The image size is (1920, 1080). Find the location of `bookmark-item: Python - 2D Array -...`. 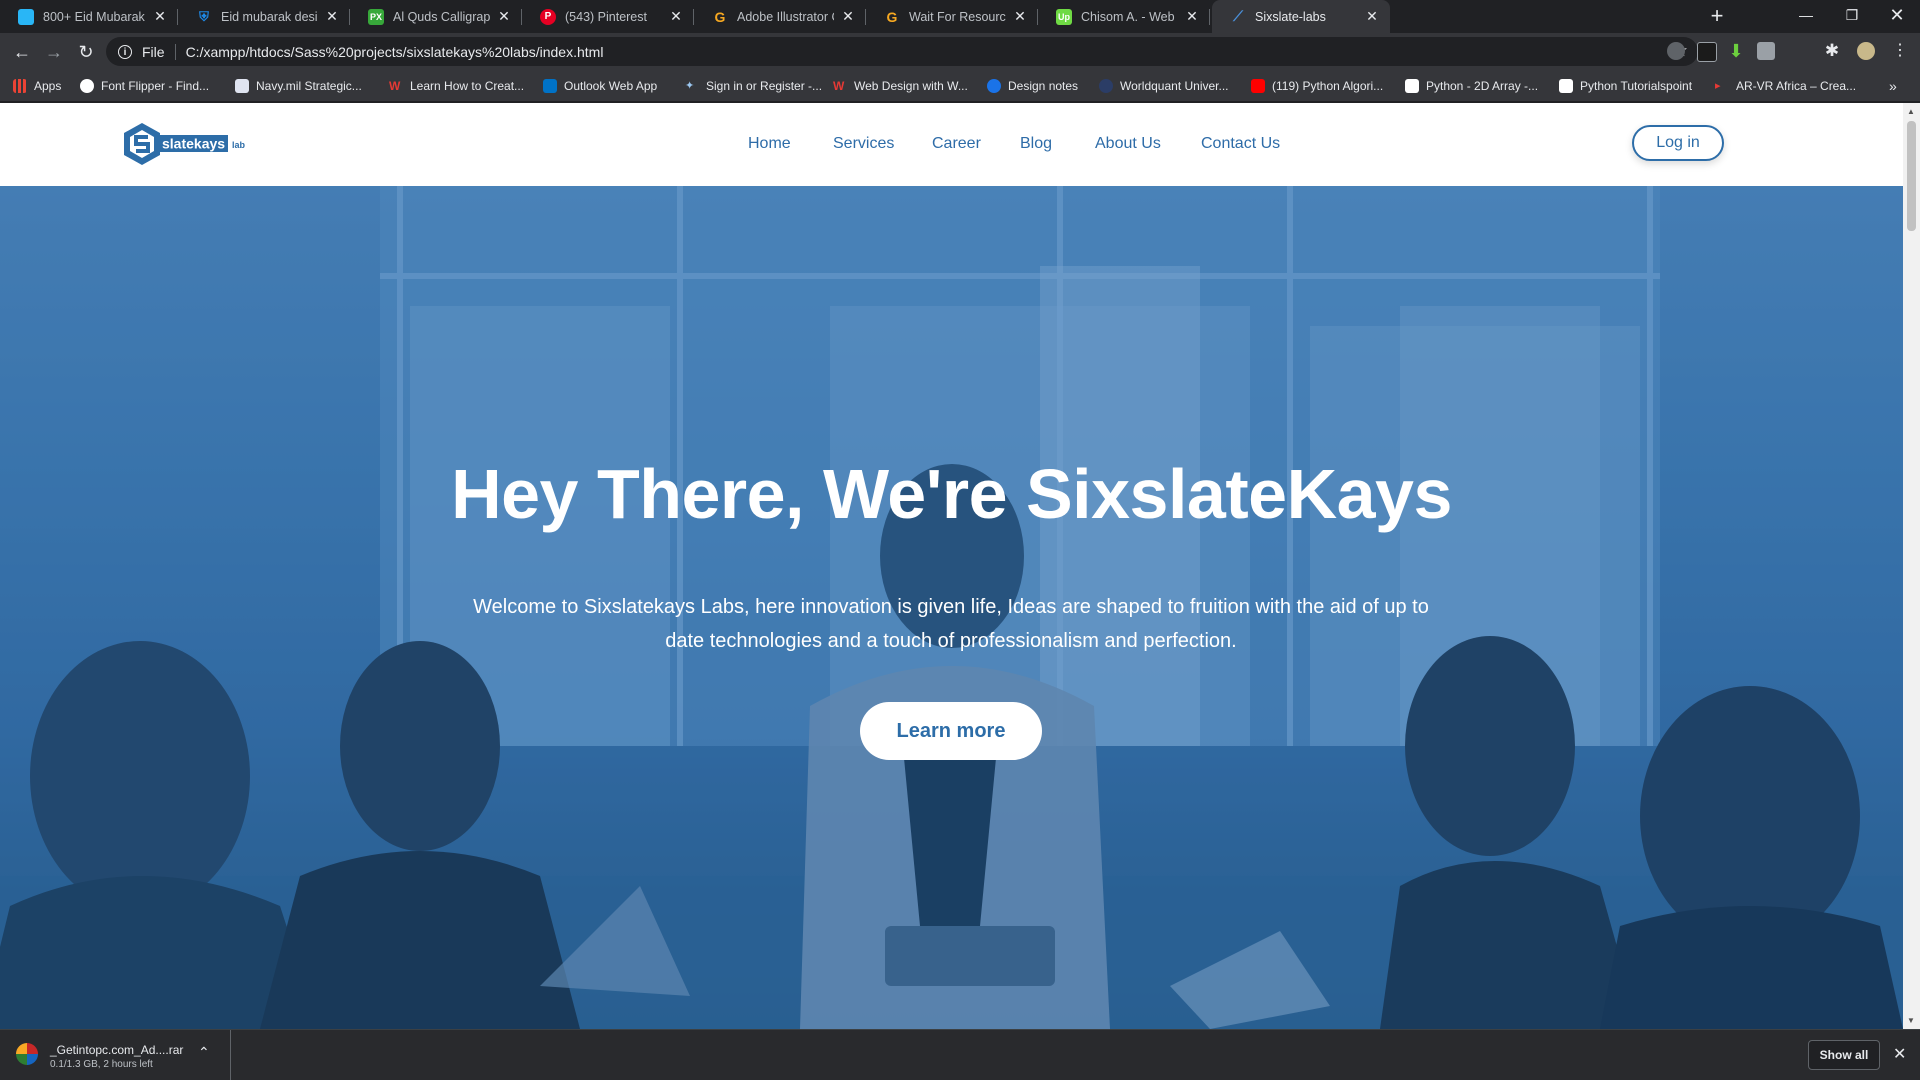

bookmark-item: Python - 2D Array -... is located at coordinates (1471, 86).